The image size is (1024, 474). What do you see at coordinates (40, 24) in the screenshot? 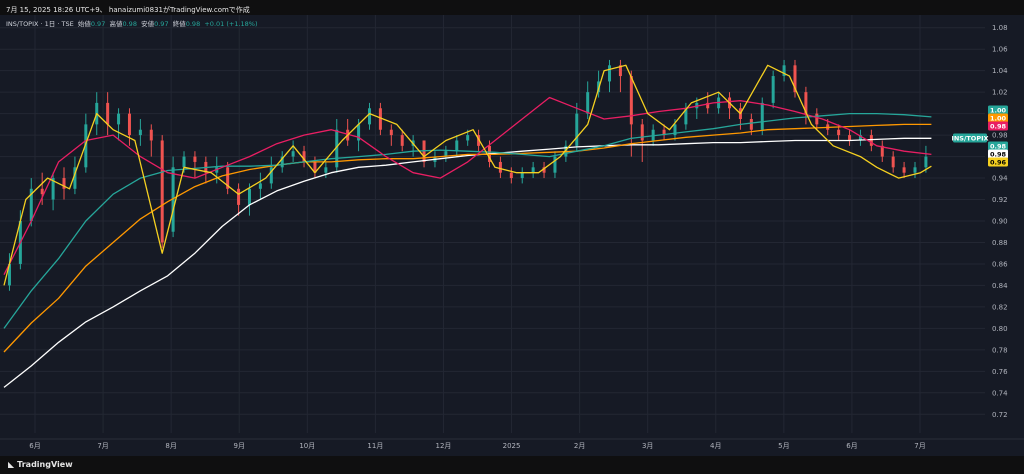
I see `legend-symbol: INS/TOPIX · 1日 · TSE` at bounding box center [40, 24].